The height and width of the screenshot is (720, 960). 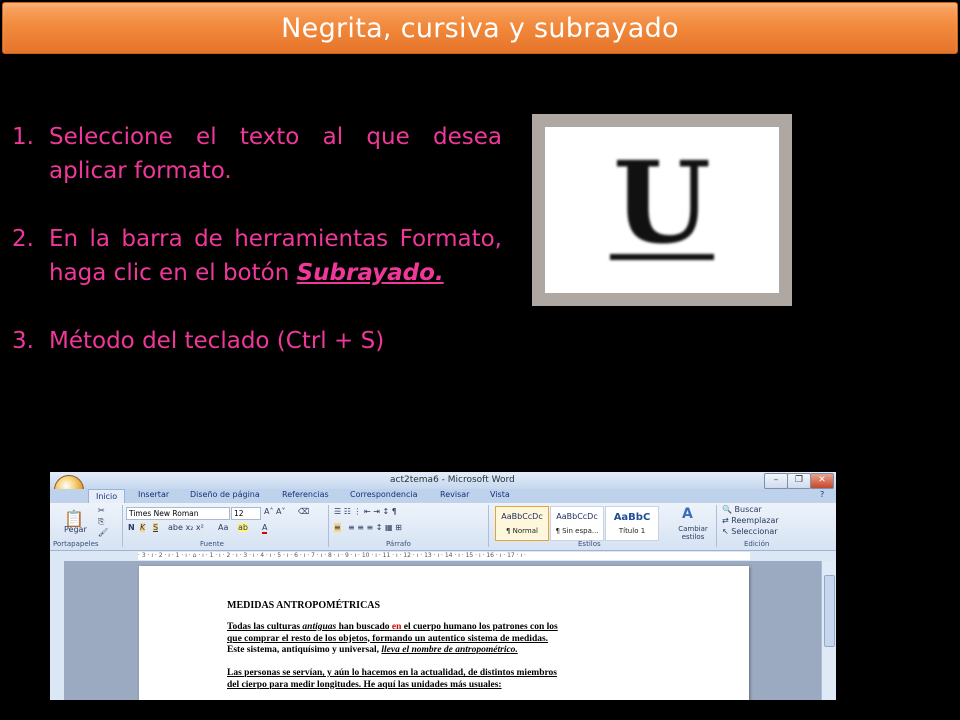 I want to click on underline-icon-frame: U, so click(x=662, y=210).